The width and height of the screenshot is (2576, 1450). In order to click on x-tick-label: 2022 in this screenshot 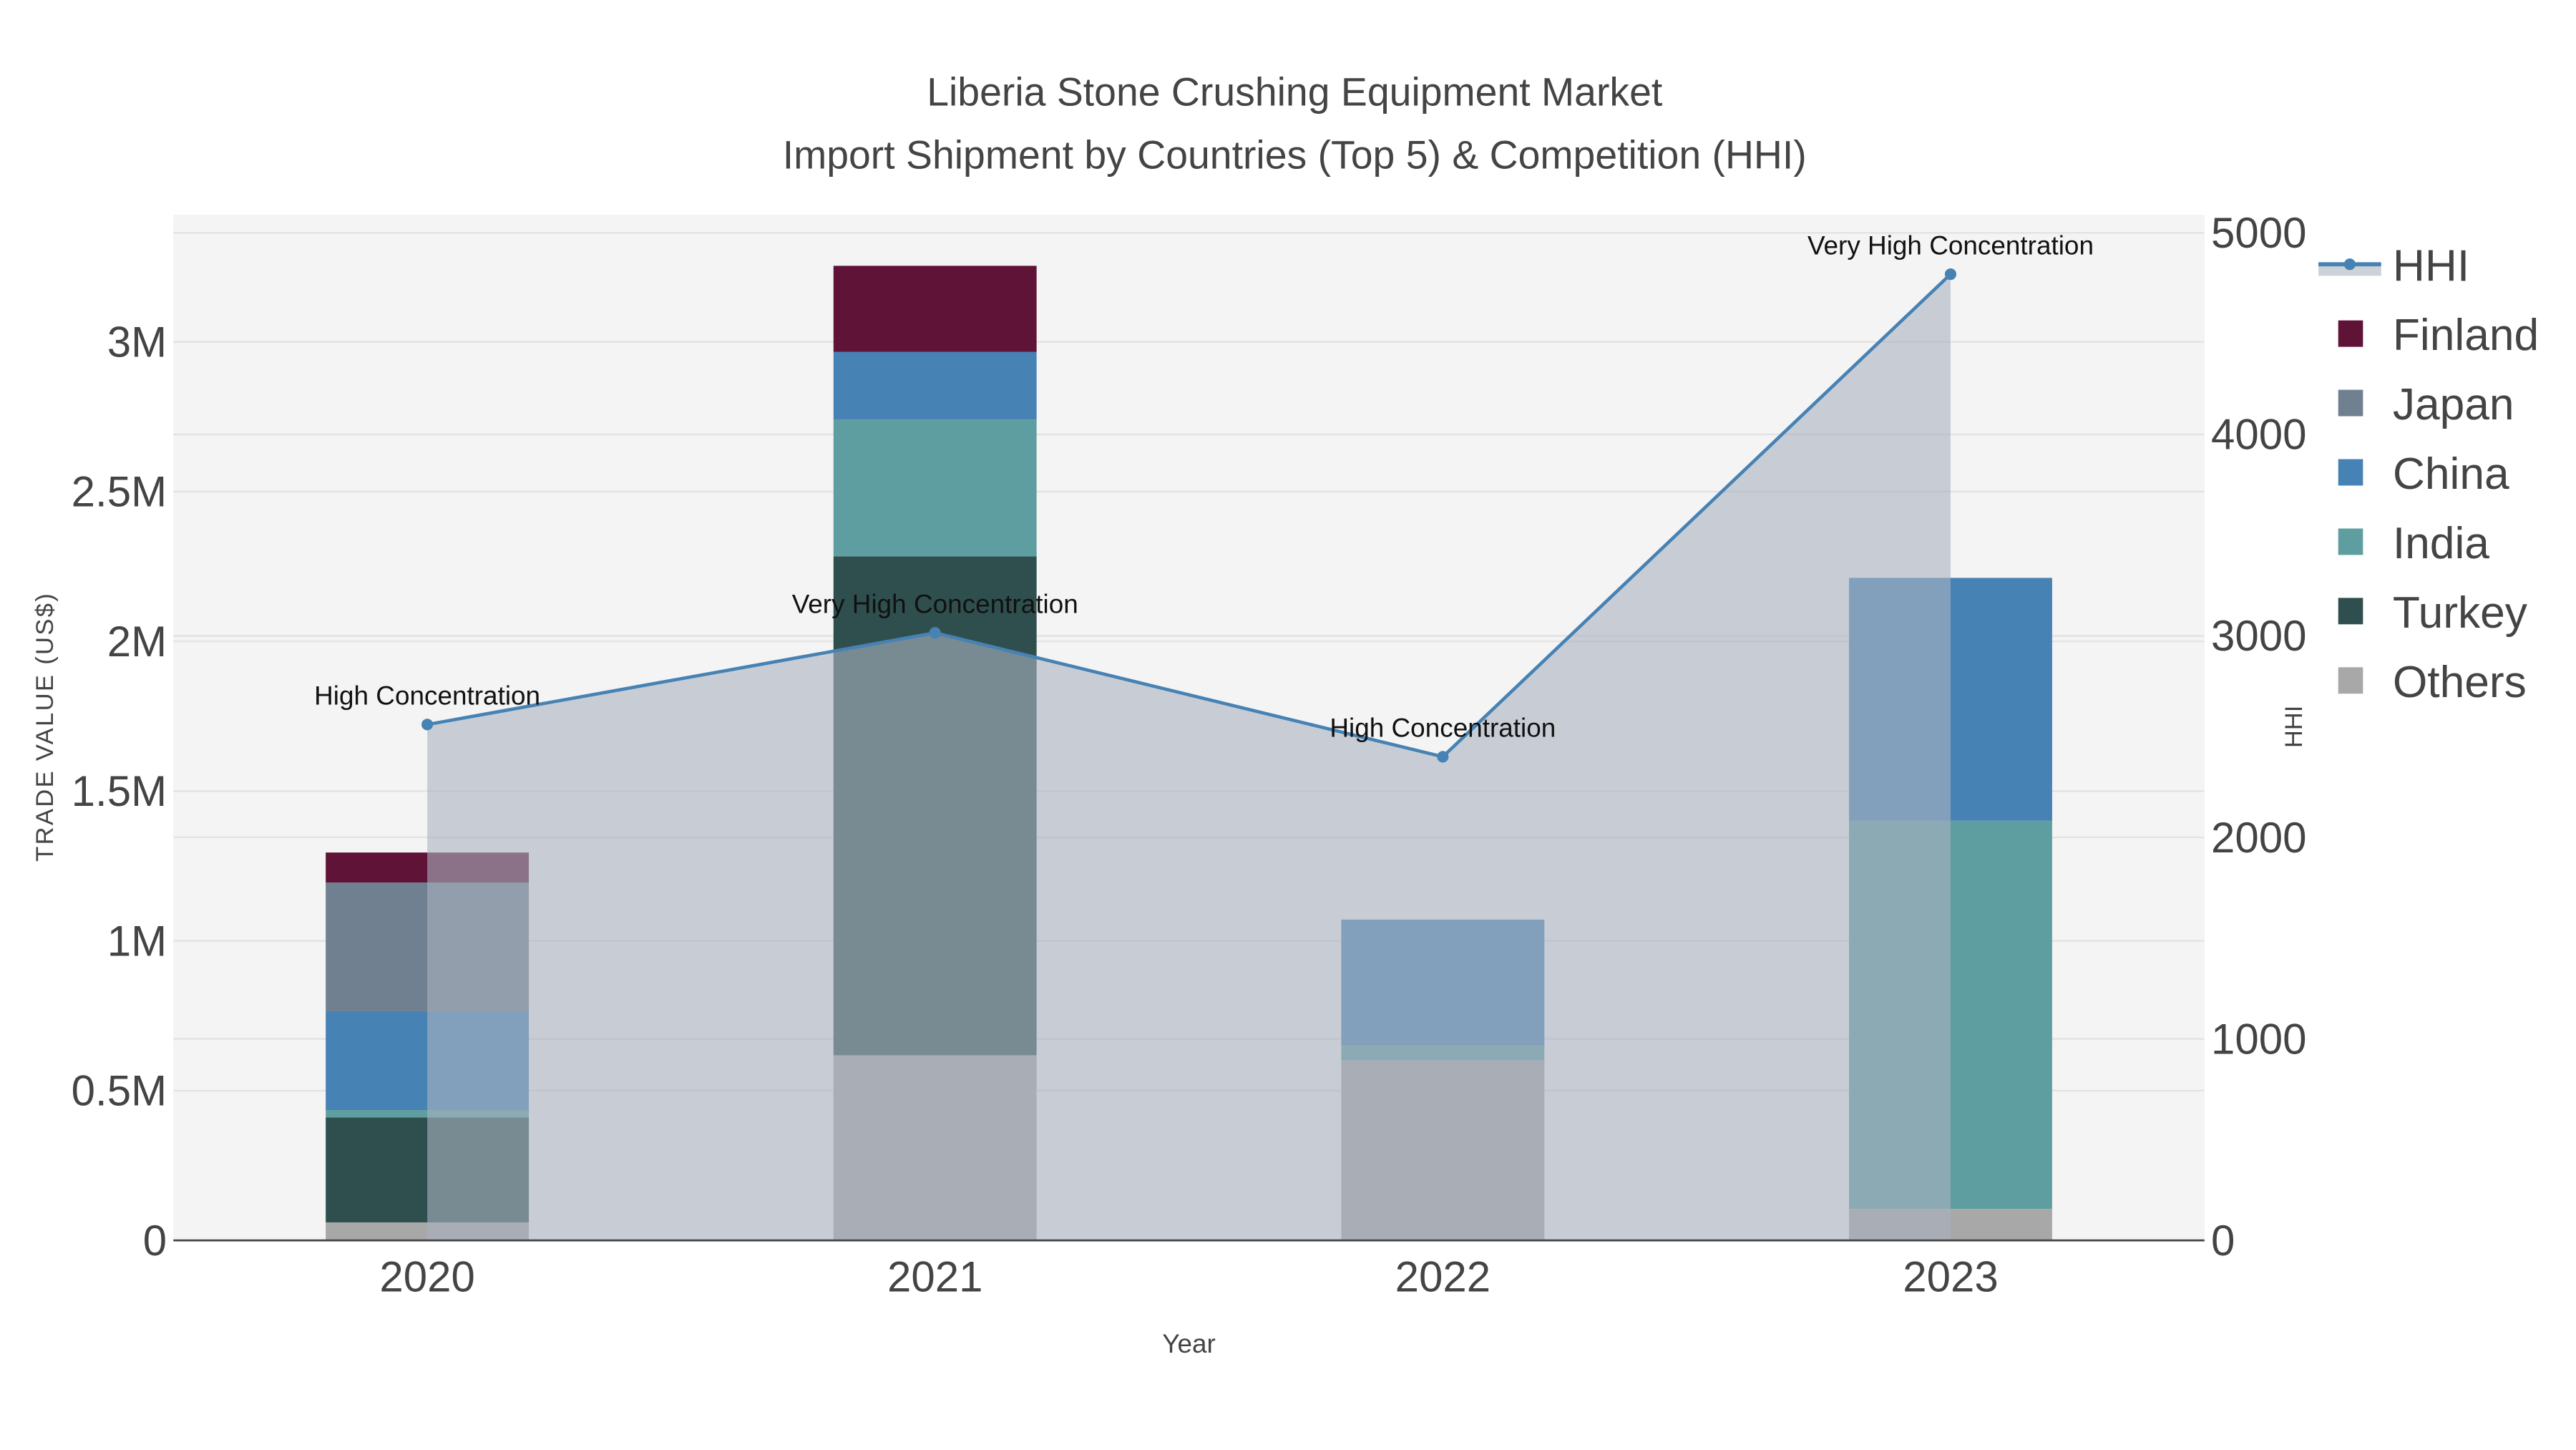, I will do `click(1443, 1277)`.